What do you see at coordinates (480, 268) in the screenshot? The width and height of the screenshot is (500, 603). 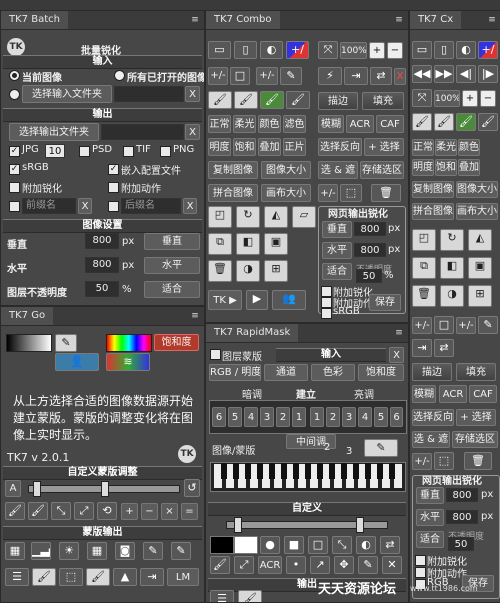 I see `toggle-icon: ▣` at bounding box center [480, 268].